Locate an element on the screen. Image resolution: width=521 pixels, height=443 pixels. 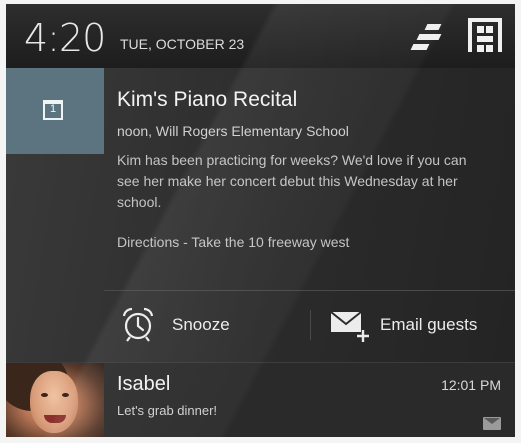
calendar-icon: 1 is located at coordinates (53, 110).